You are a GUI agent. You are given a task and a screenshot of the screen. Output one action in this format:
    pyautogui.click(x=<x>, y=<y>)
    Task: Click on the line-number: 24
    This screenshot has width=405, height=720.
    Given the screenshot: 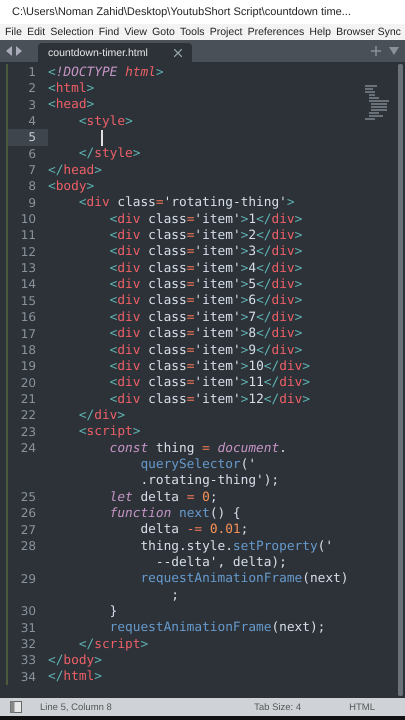 What is the action you would take?
    pyautogui.click(x=28, y=448)
    